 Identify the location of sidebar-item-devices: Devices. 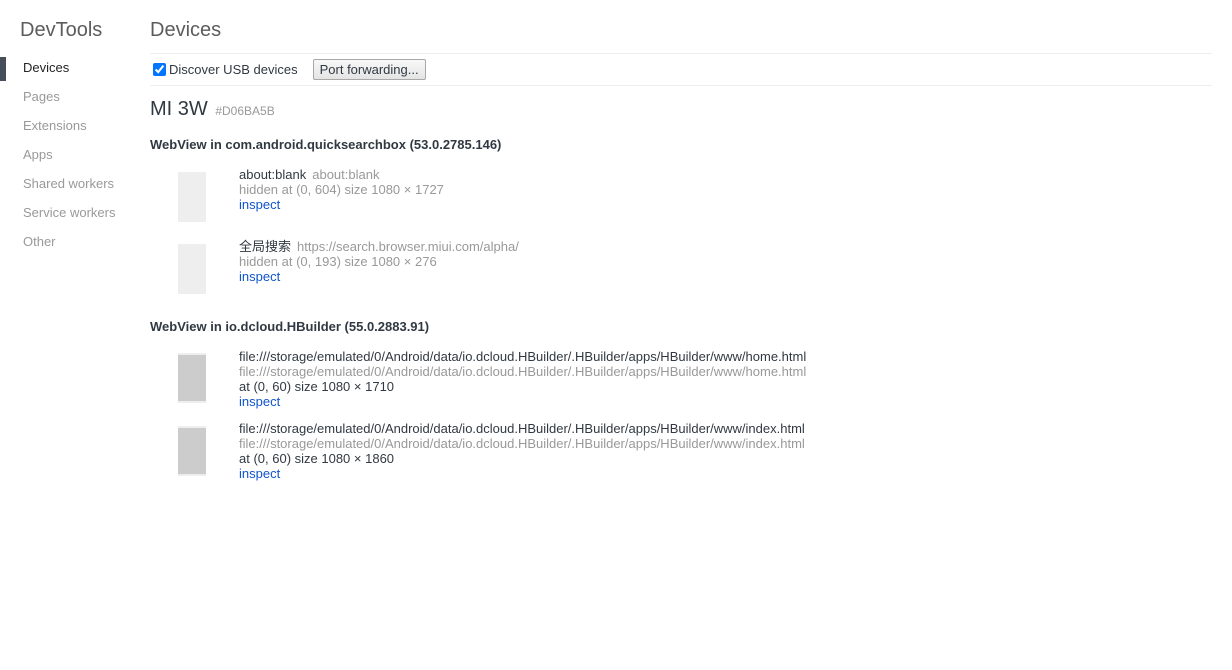
(57, 71).